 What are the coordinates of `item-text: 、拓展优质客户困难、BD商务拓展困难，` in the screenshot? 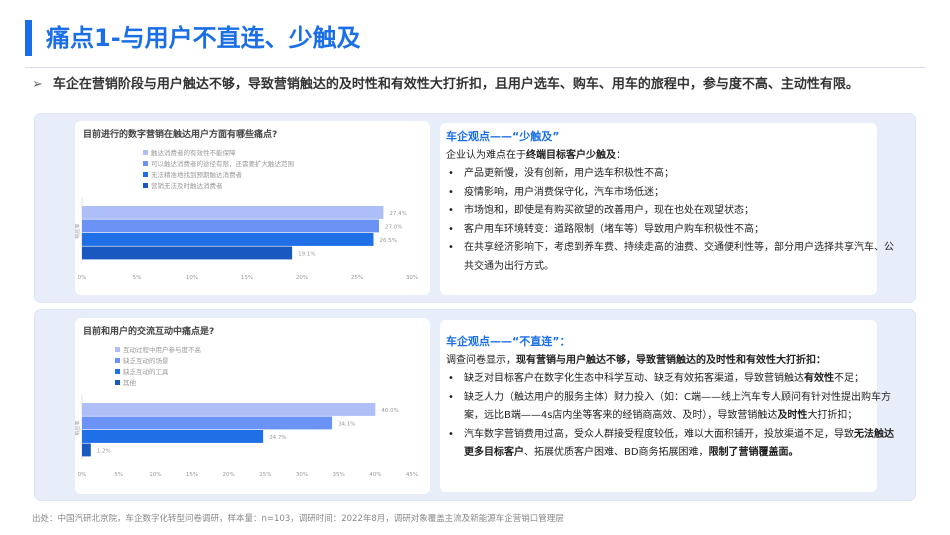 It's located at (616, 452).